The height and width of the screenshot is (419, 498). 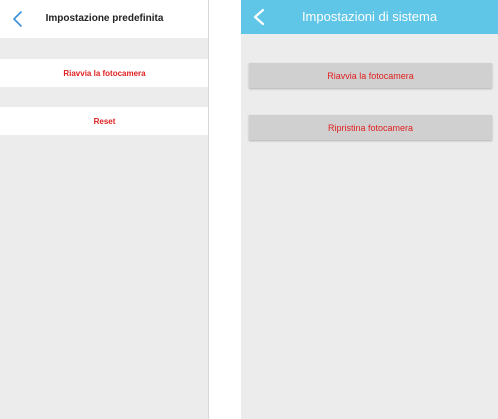 I want to click on restore-camera-button: Ripristina fotocamera, so click(x=370, y=127).